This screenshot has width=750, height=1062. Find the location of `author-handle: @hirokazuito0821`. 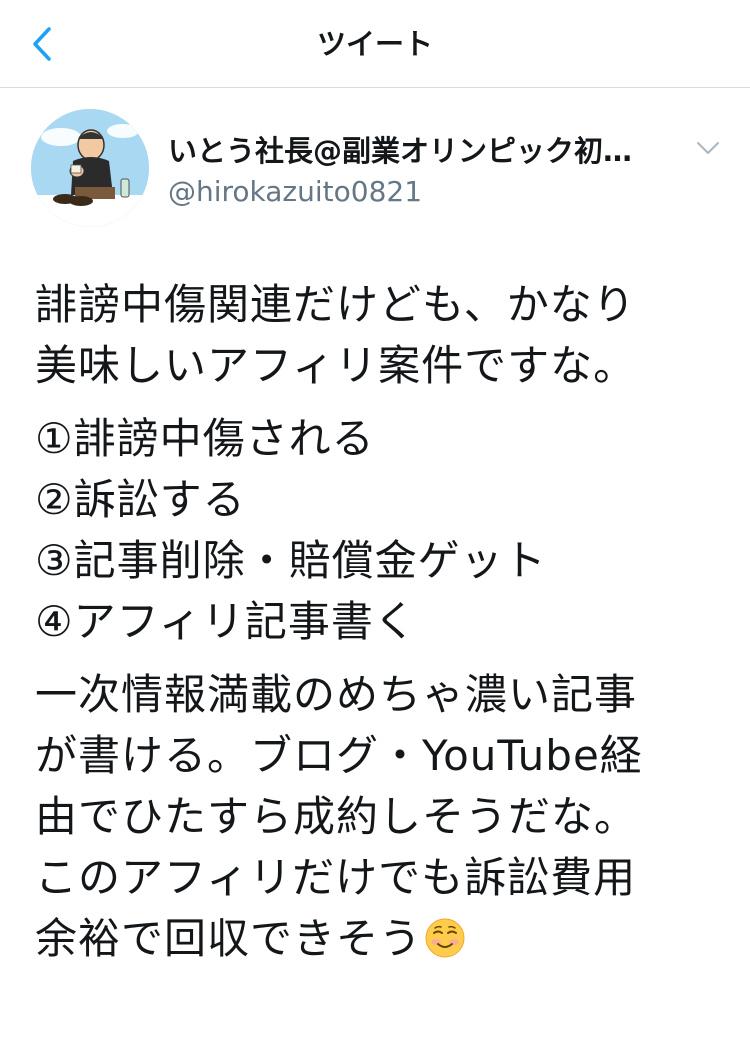

author-handle: @hirokazuito0821 is located at coordinates (295, 191).